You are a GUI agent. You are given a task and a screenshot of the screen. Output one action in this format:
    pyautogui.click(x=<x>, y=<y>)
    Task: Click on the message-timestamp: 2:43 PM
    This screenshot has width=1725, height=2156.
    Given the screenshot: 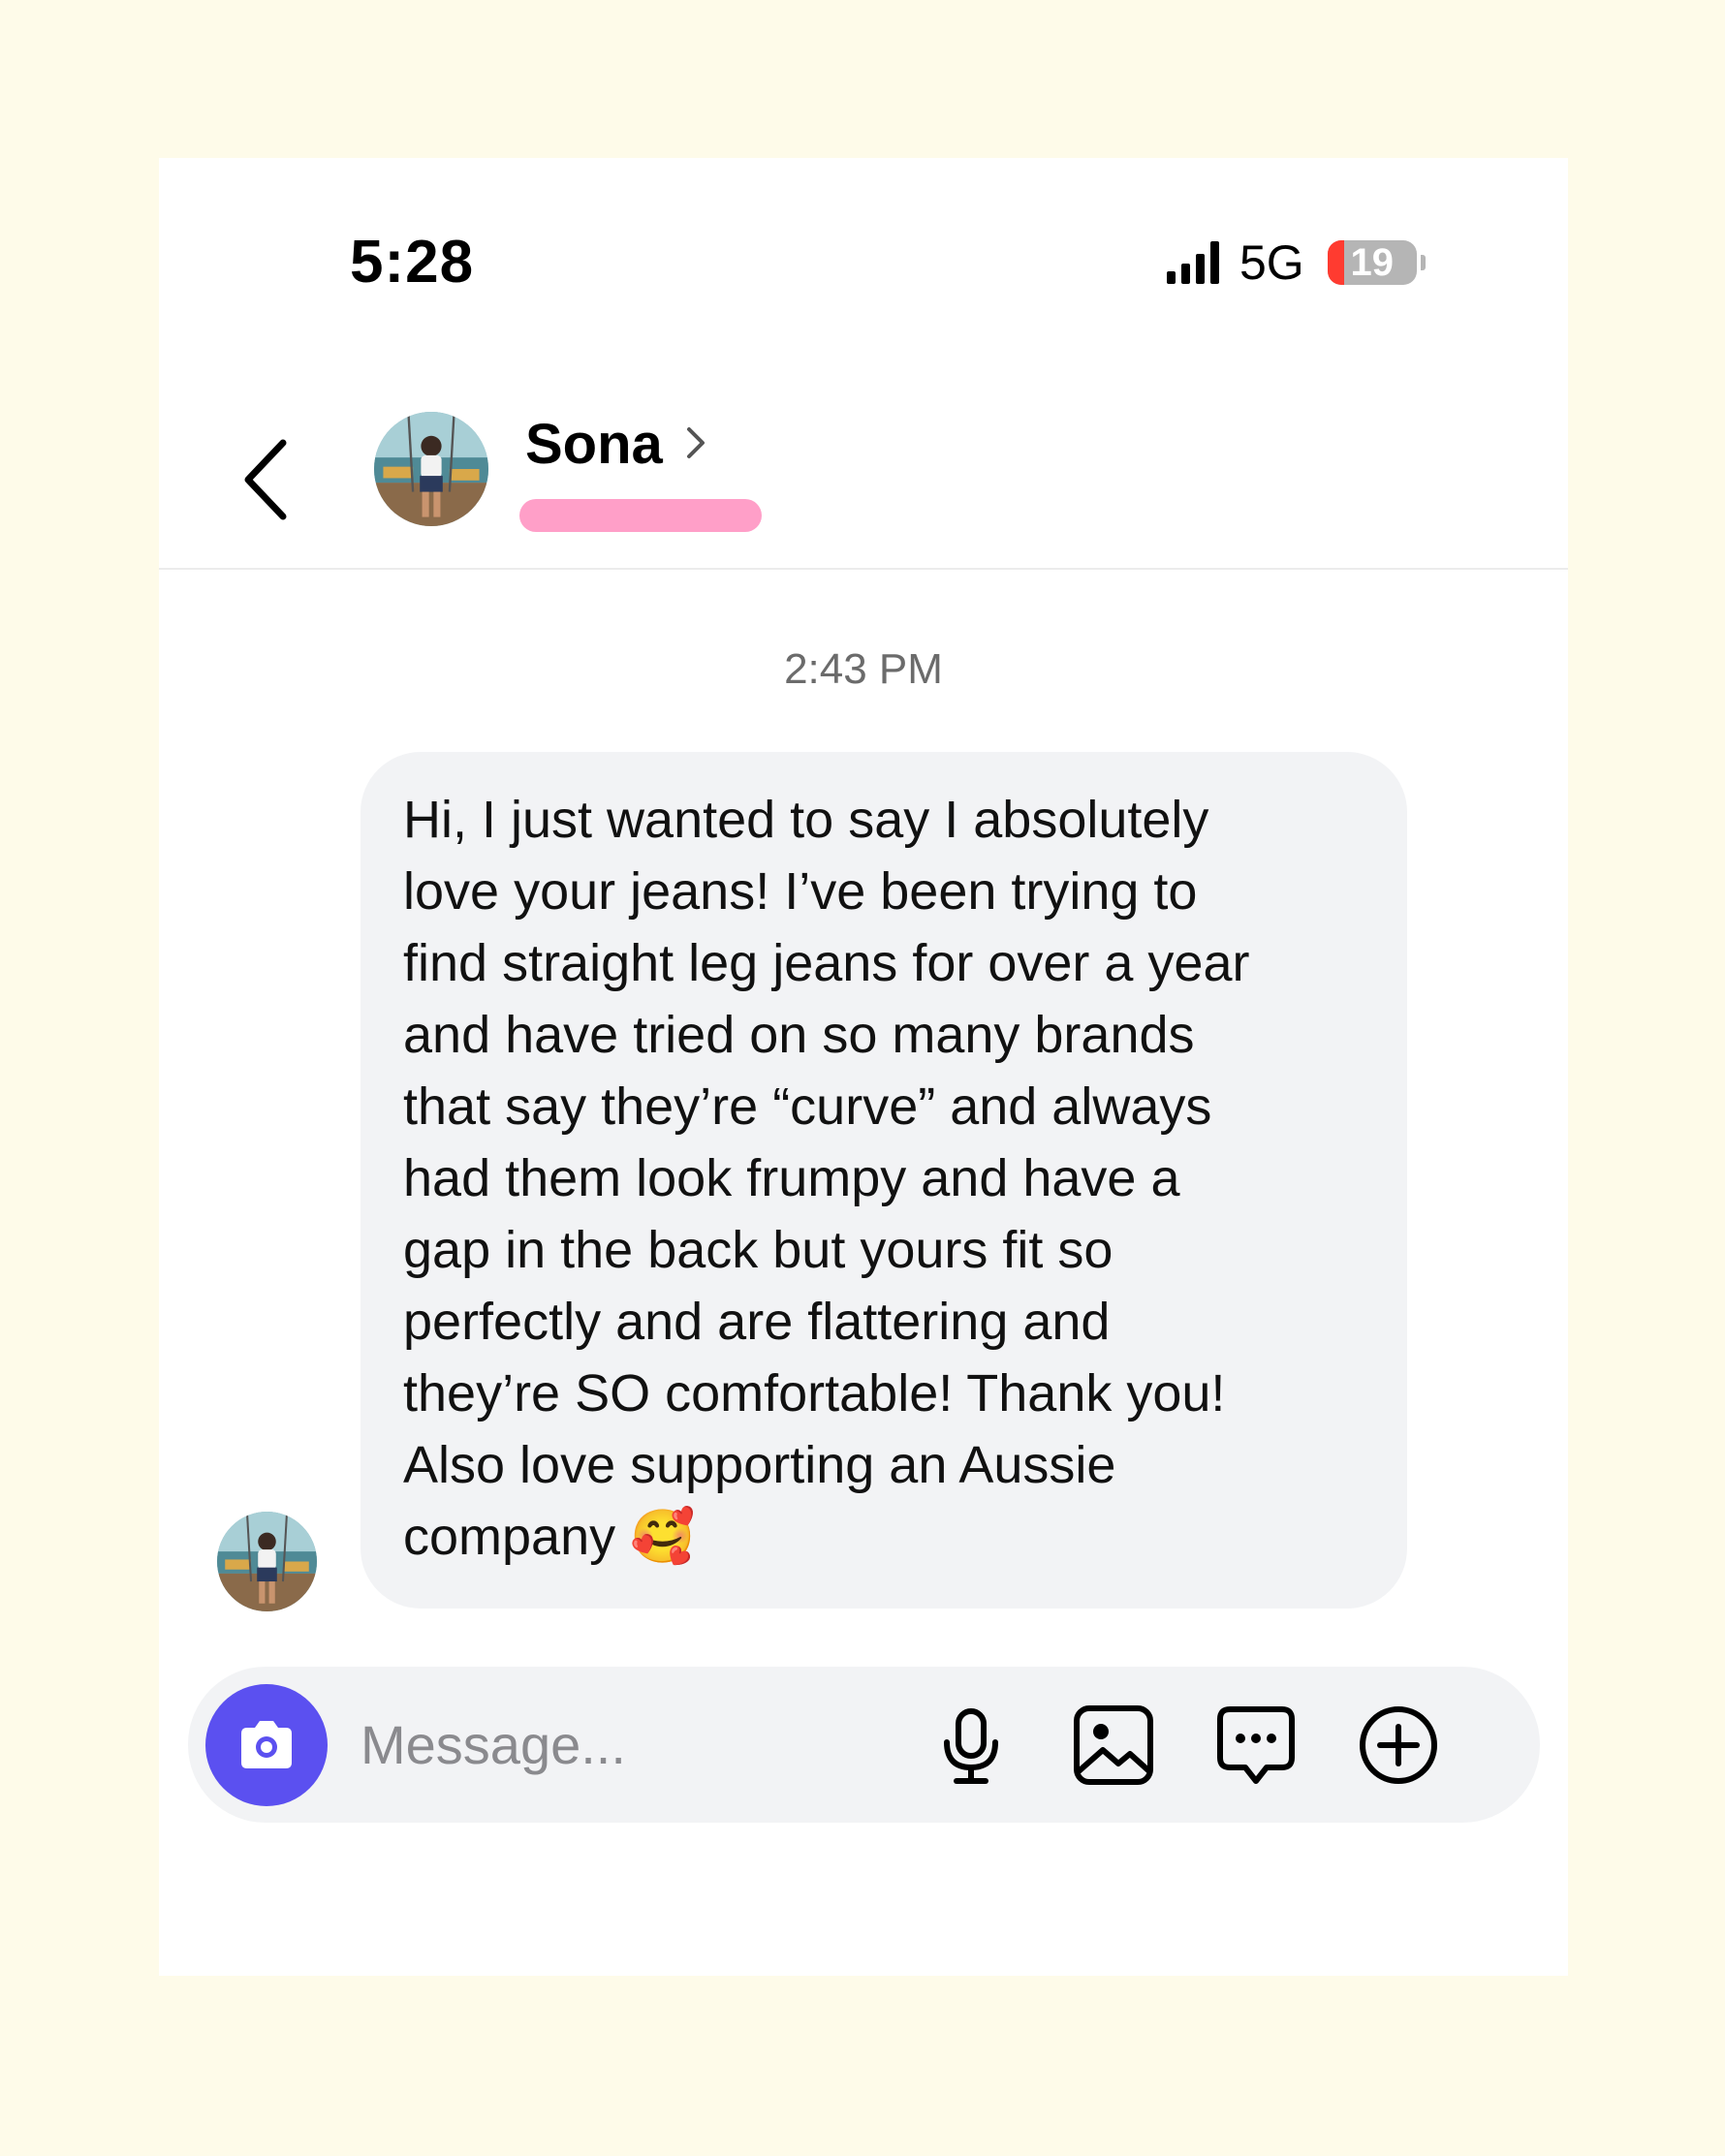 What is the action you would take?
    pyautogui.click(x=863, y=669)
    